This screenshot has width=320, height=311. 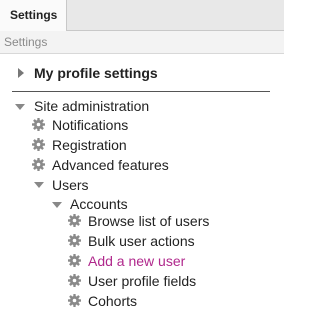 I want to click on tab-bar: Settings, so click(x=142, y=15).